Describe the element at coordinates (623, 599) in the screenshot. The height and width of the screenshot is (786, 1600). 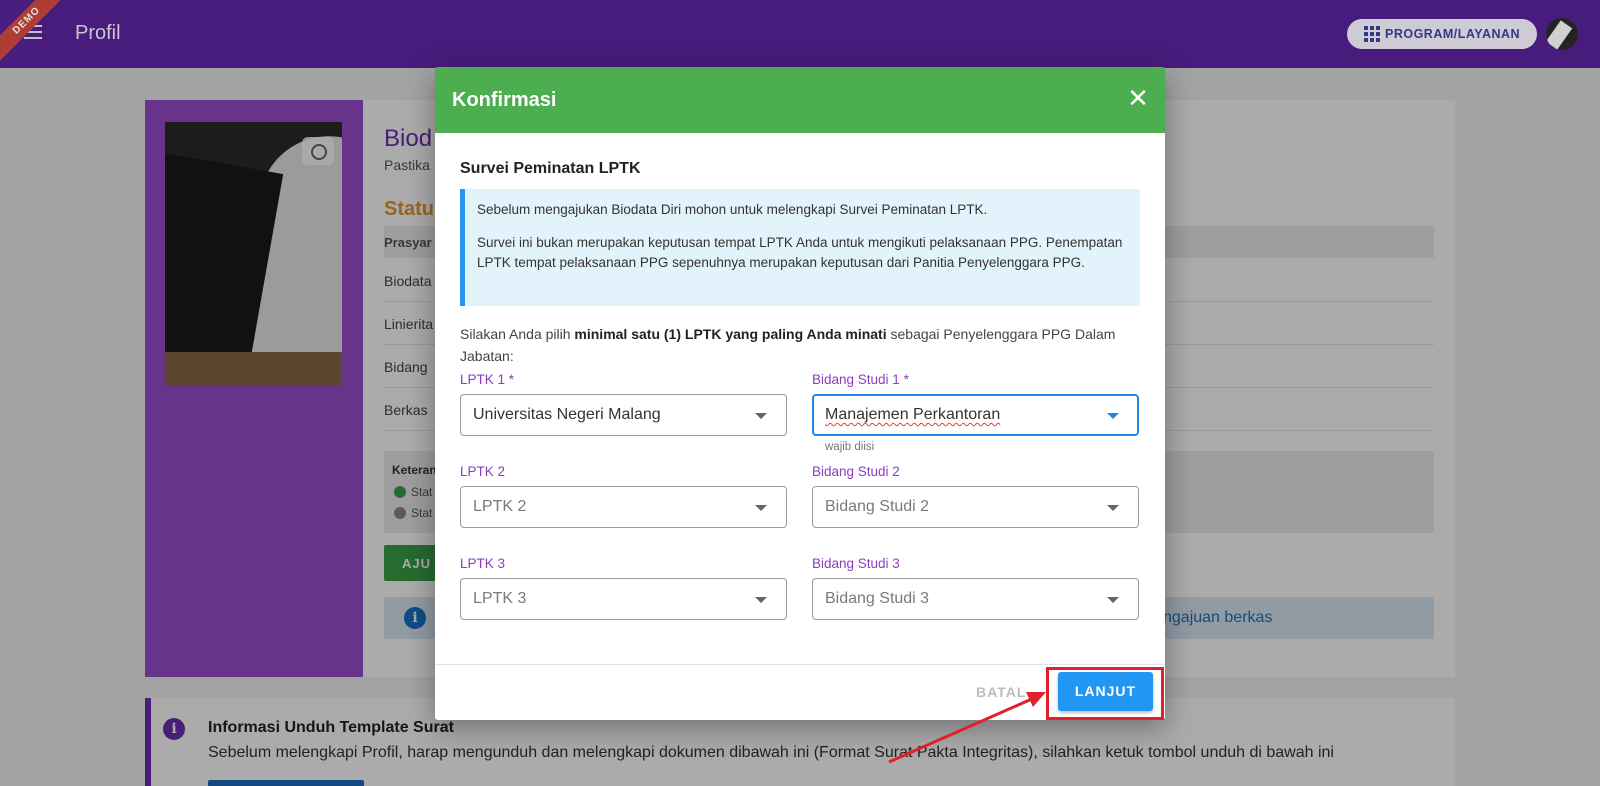
I see `lptk-3-select: LPTK 3` at that location.